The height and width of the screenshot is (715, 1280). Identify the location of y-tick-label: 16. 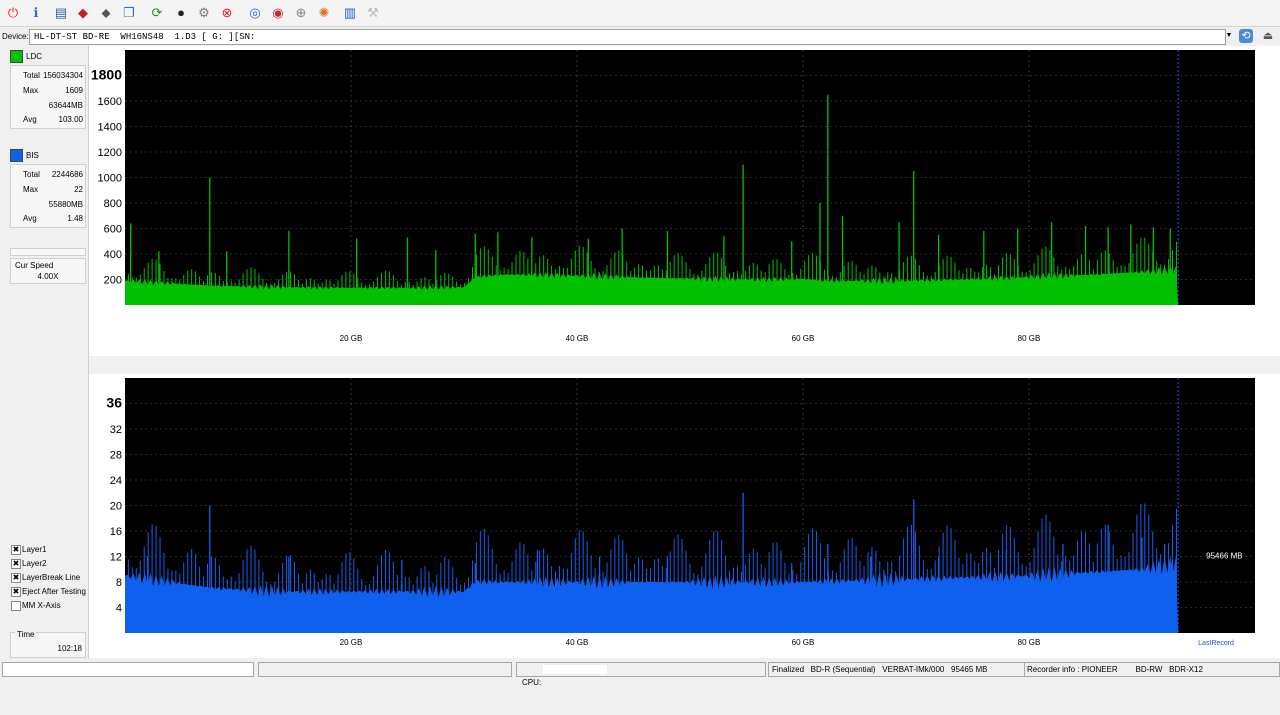
(116, 532).